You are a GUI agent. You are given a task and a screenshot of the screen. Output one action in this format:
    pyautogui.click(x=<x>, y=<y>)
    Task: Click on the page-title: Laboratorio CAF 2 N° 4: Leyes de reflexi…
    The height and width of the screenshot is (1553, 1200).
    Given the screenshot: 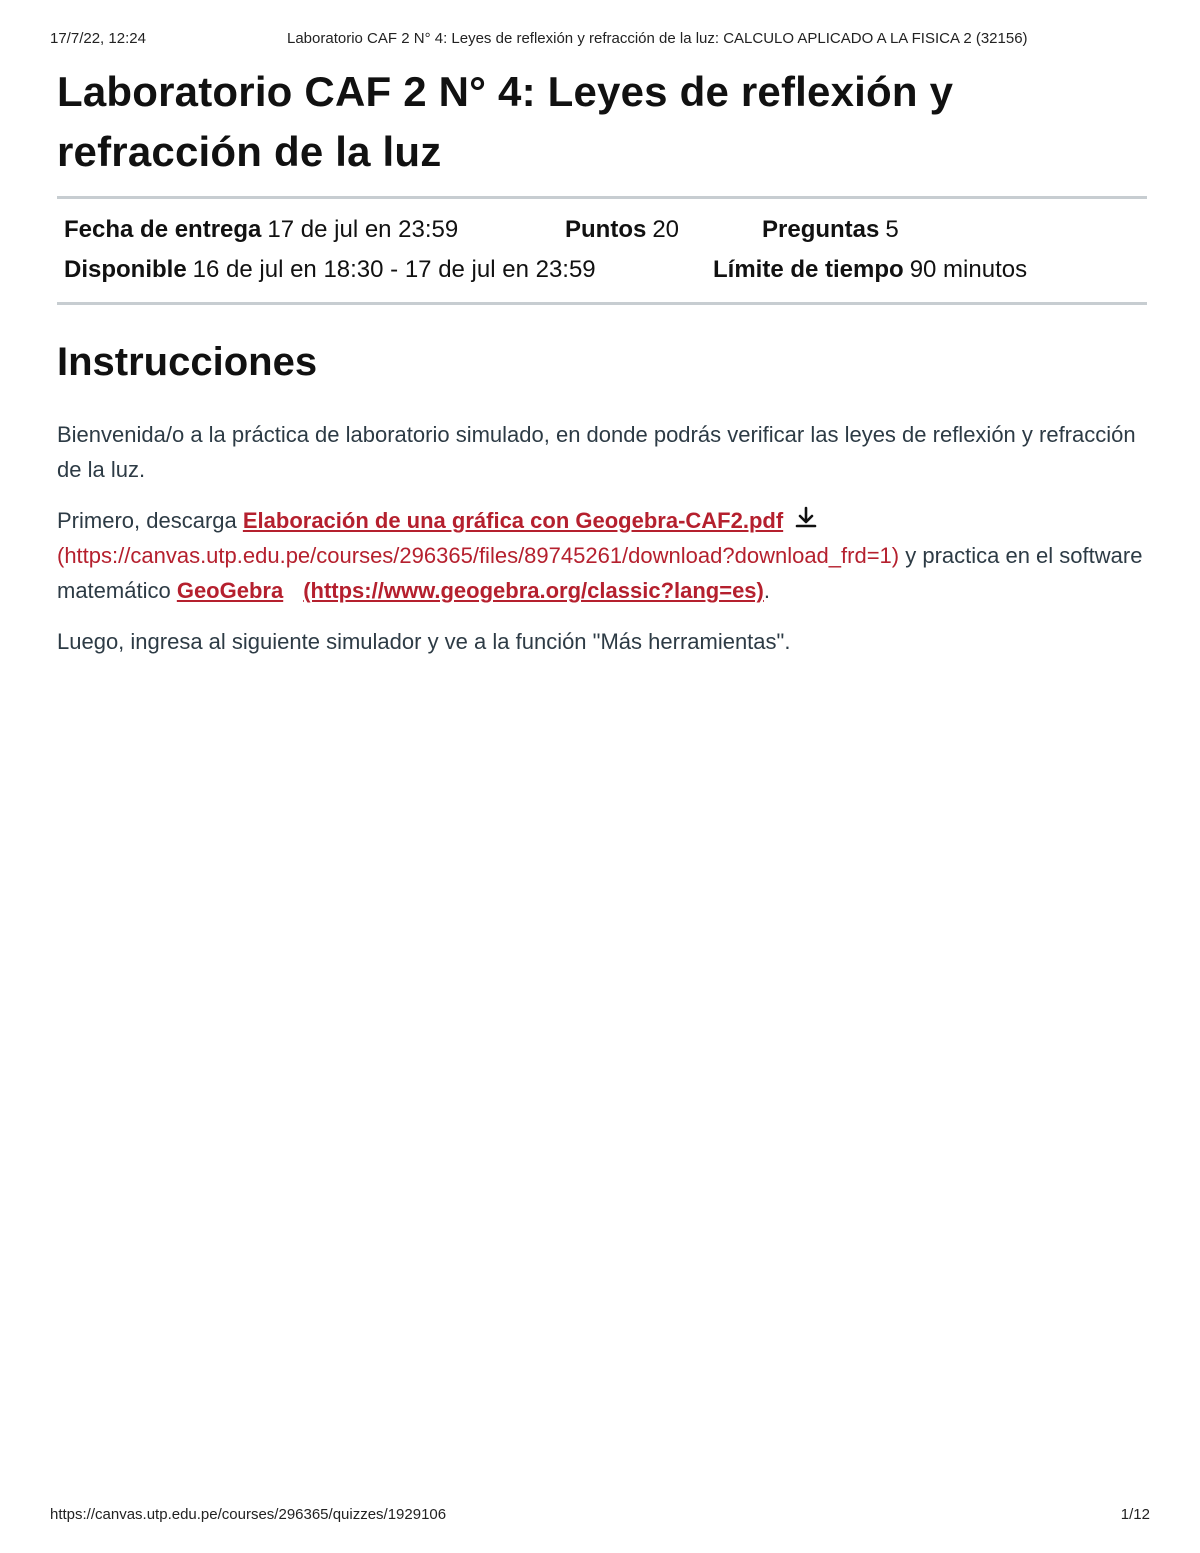 What is the action you would take?
    pyautogui.click(x=602, y=122)
    